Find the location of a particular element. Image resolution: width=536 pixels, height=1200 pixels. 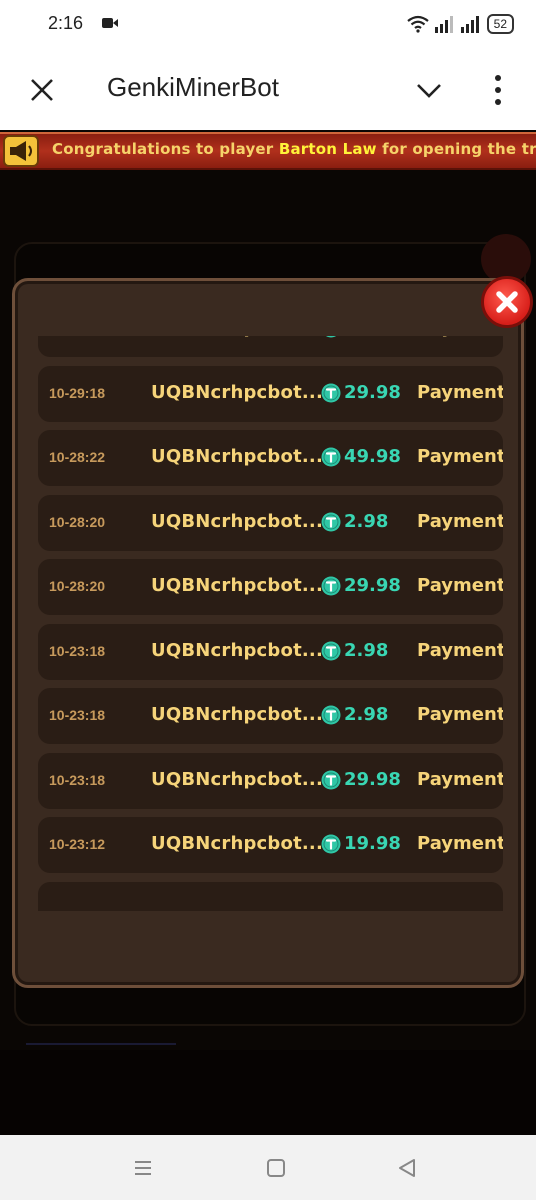

system-nav-bar is located at coordinates (268, 1167).